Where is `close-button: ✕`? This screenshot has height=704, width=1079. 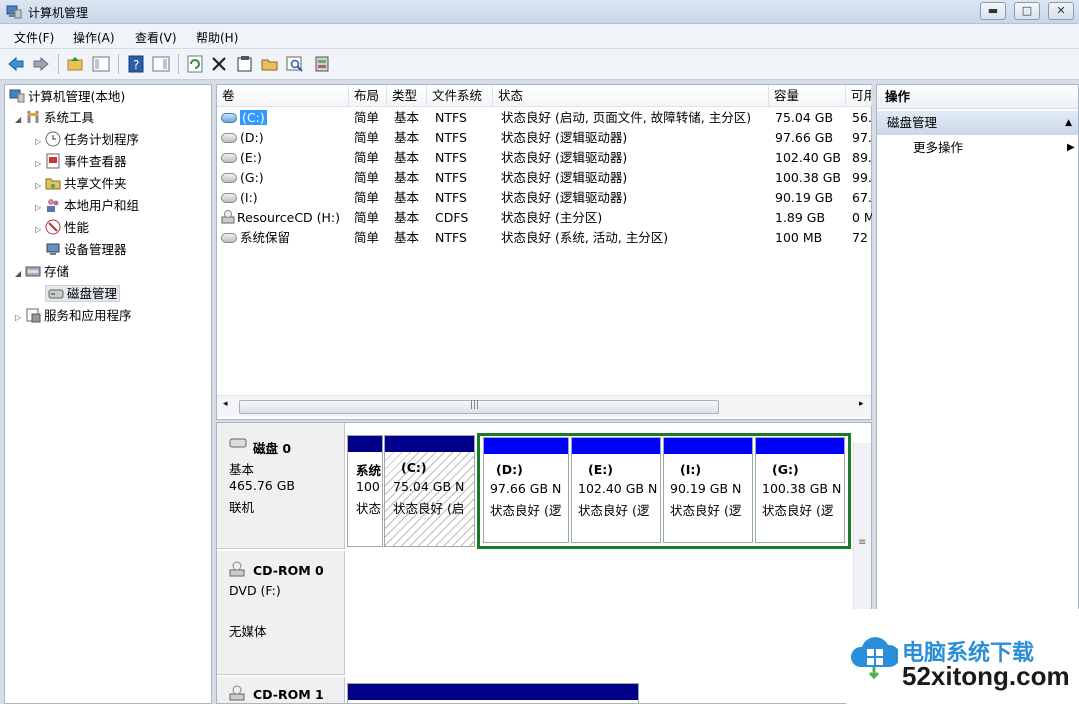 close-button: ✕ is located at coordinates (1061, 11).